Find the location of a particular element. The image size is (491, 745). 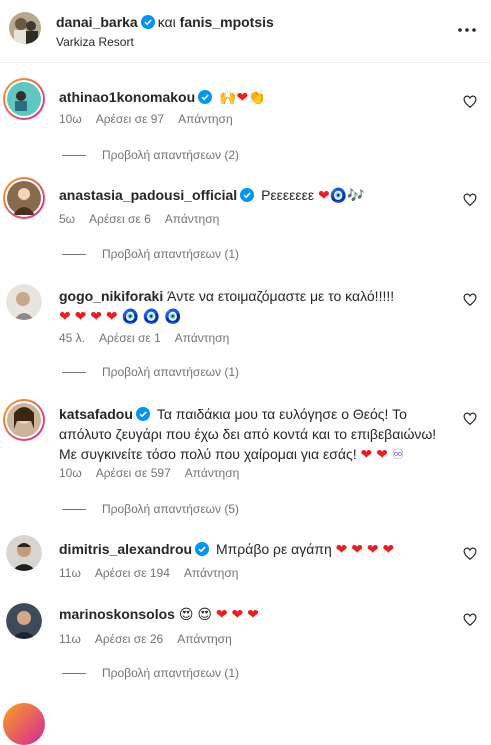

comment-time: 5ω is located at coordinates (67, 219).